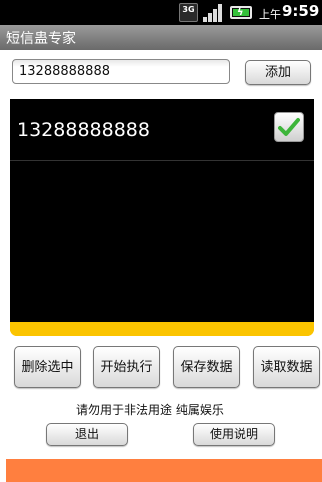  What do you see at coordinates (150, 410) in the screenshot?
I see `disclaimer-text: 请勿用于非法用途 纯属娱乐` at bounding box center [150, 410].